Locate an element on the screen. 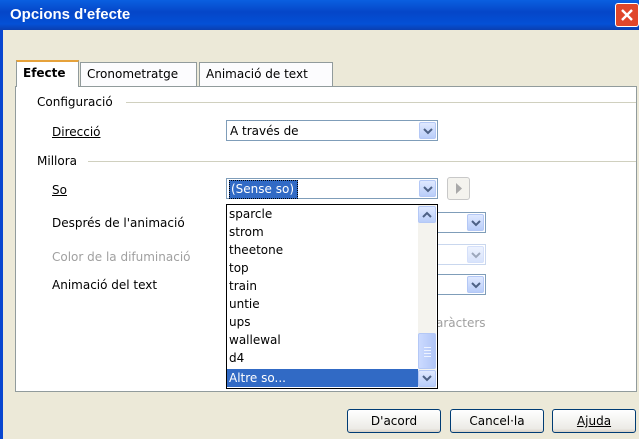  play-icon is located at coordinates (459, 188).